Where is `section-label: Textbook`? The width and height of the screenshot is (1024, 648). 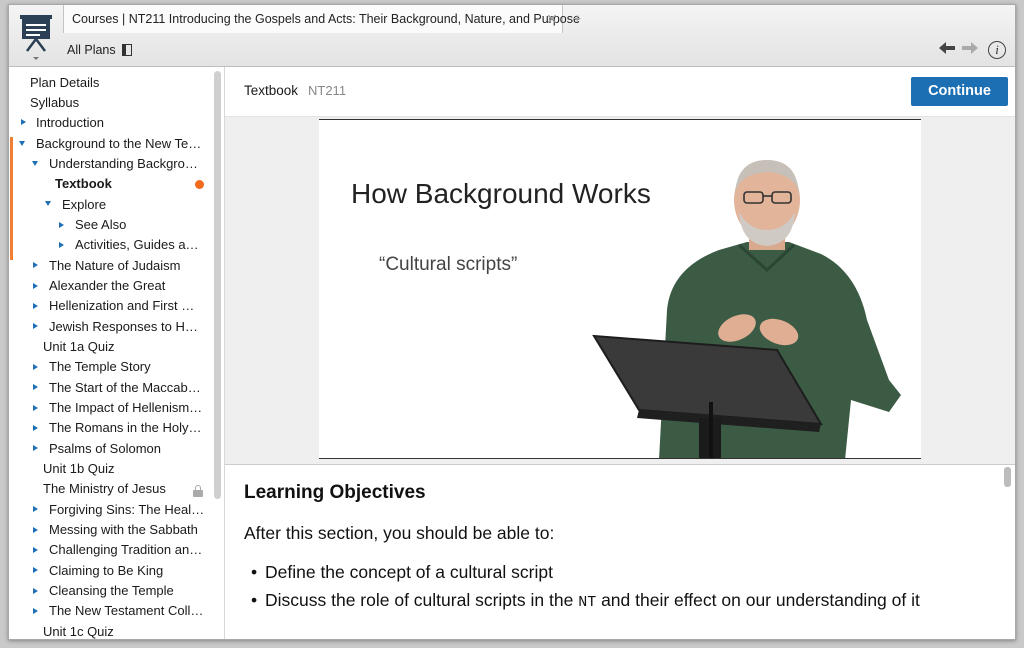
section-label: Textbook is located at coordinates (271, 90).